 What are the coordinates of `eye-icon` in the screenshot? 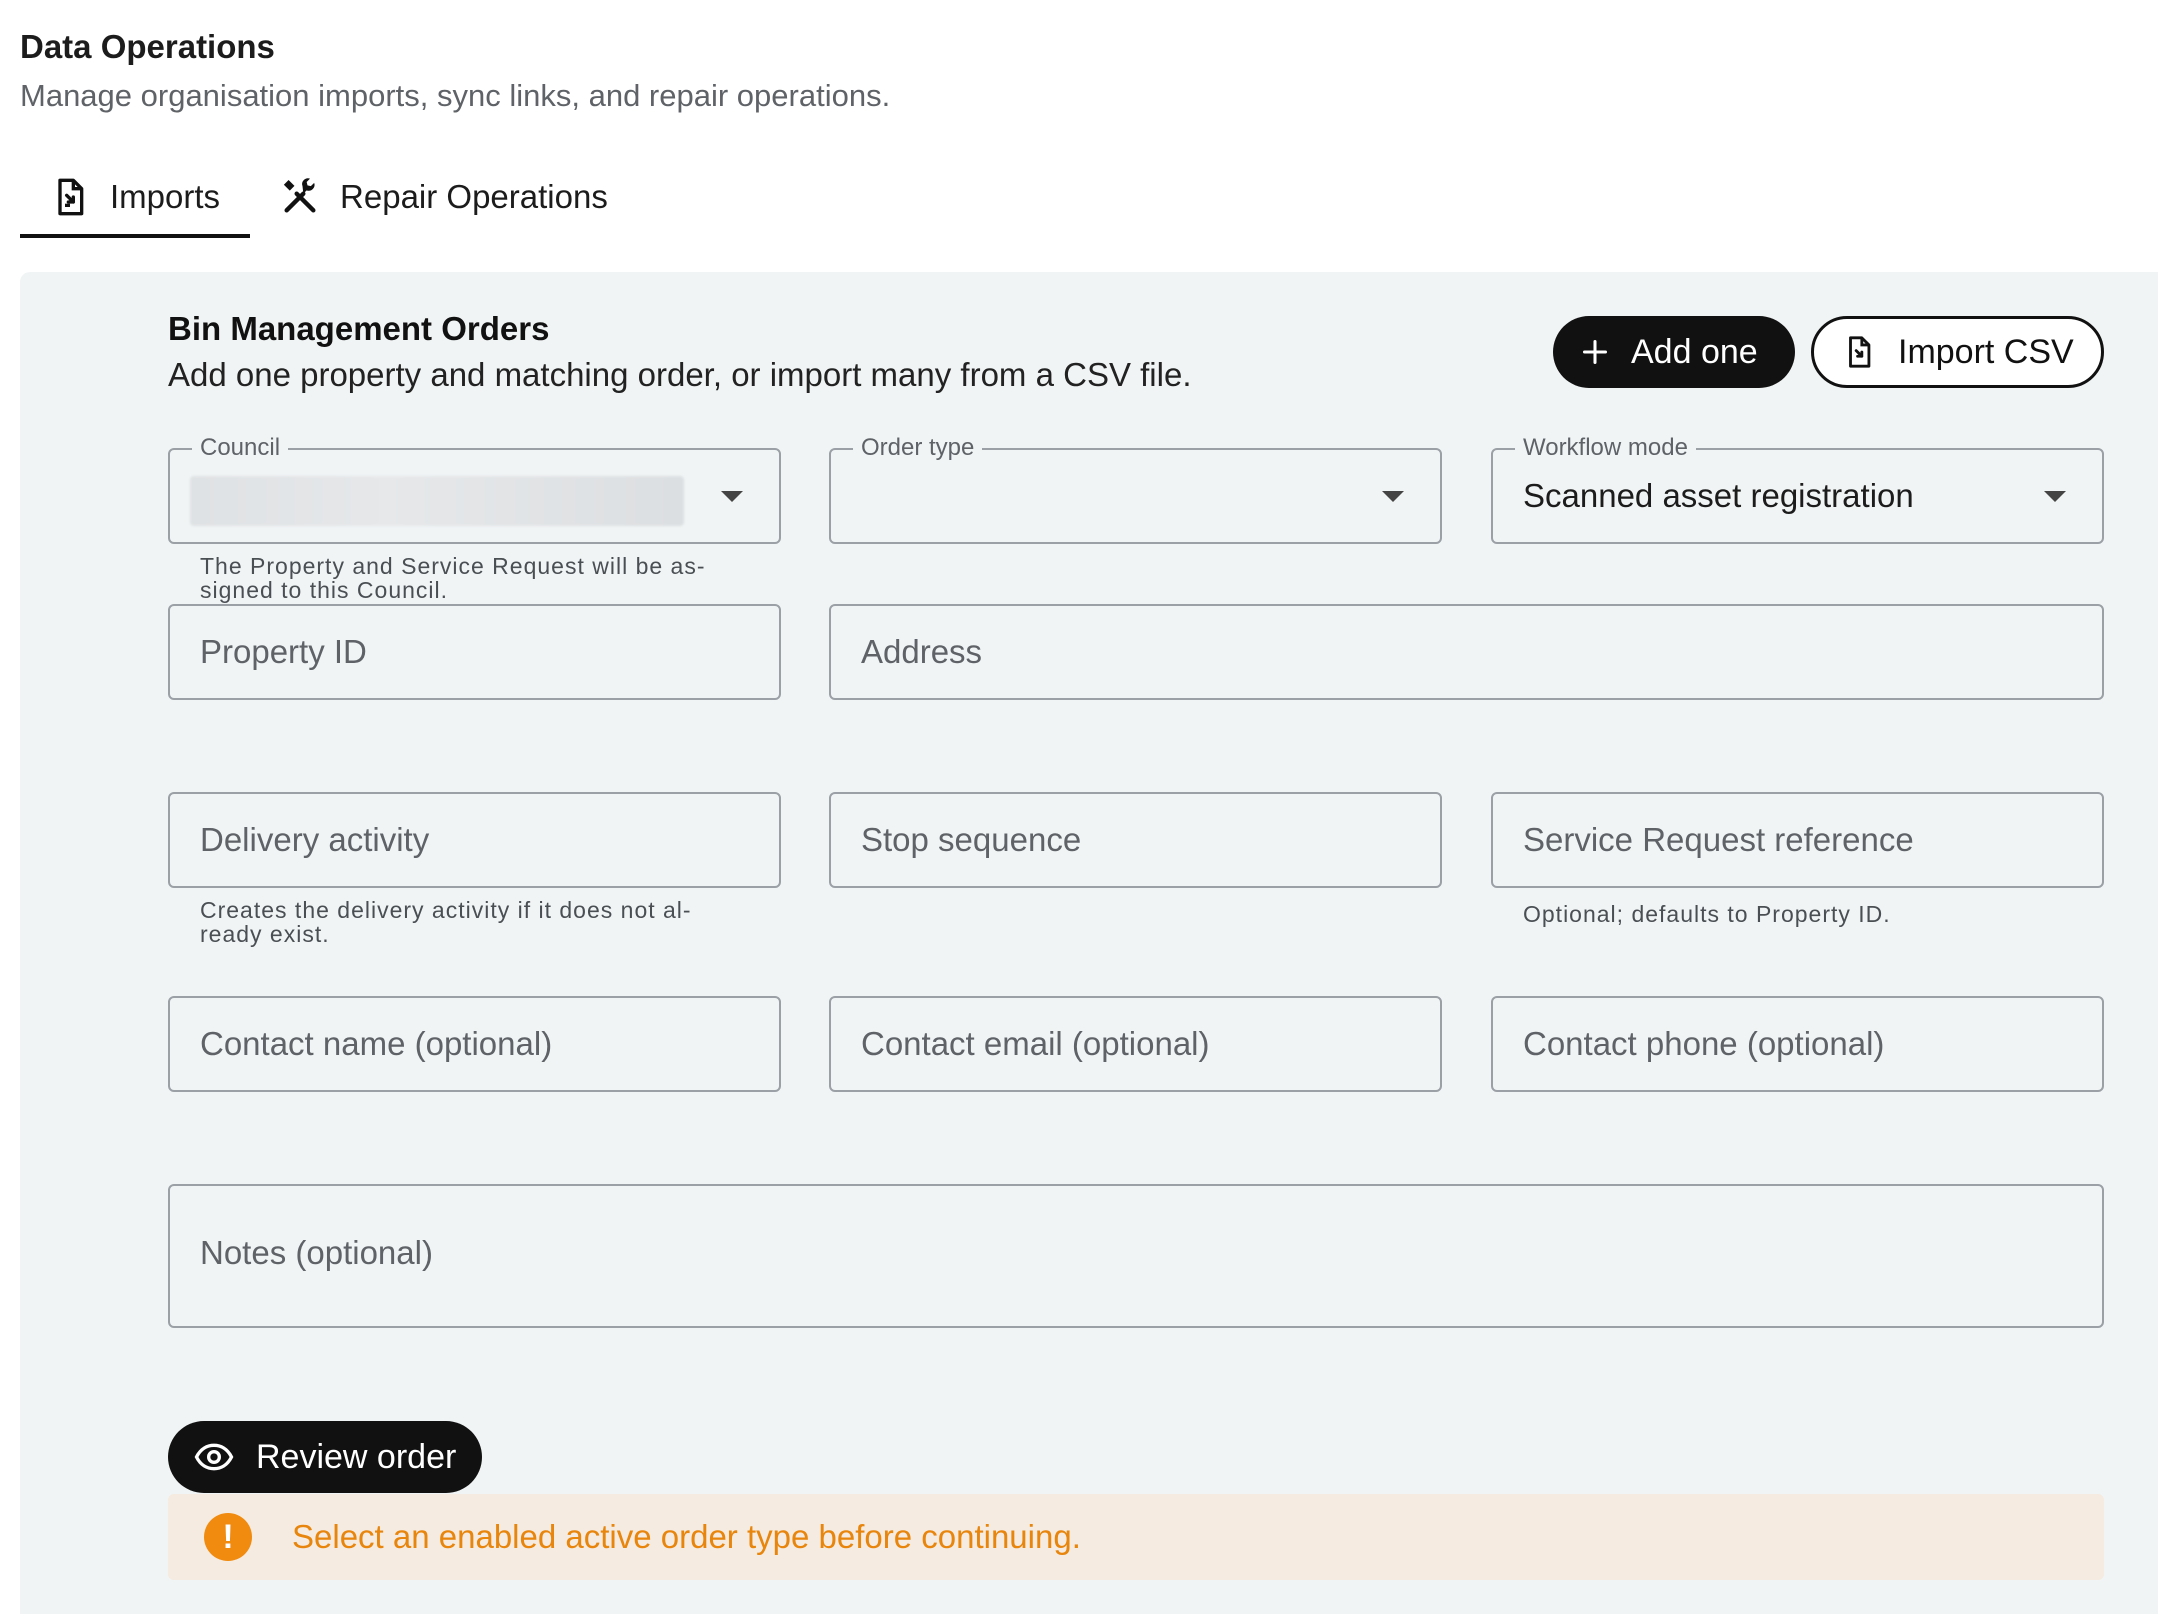 It's located at (214, 1457).